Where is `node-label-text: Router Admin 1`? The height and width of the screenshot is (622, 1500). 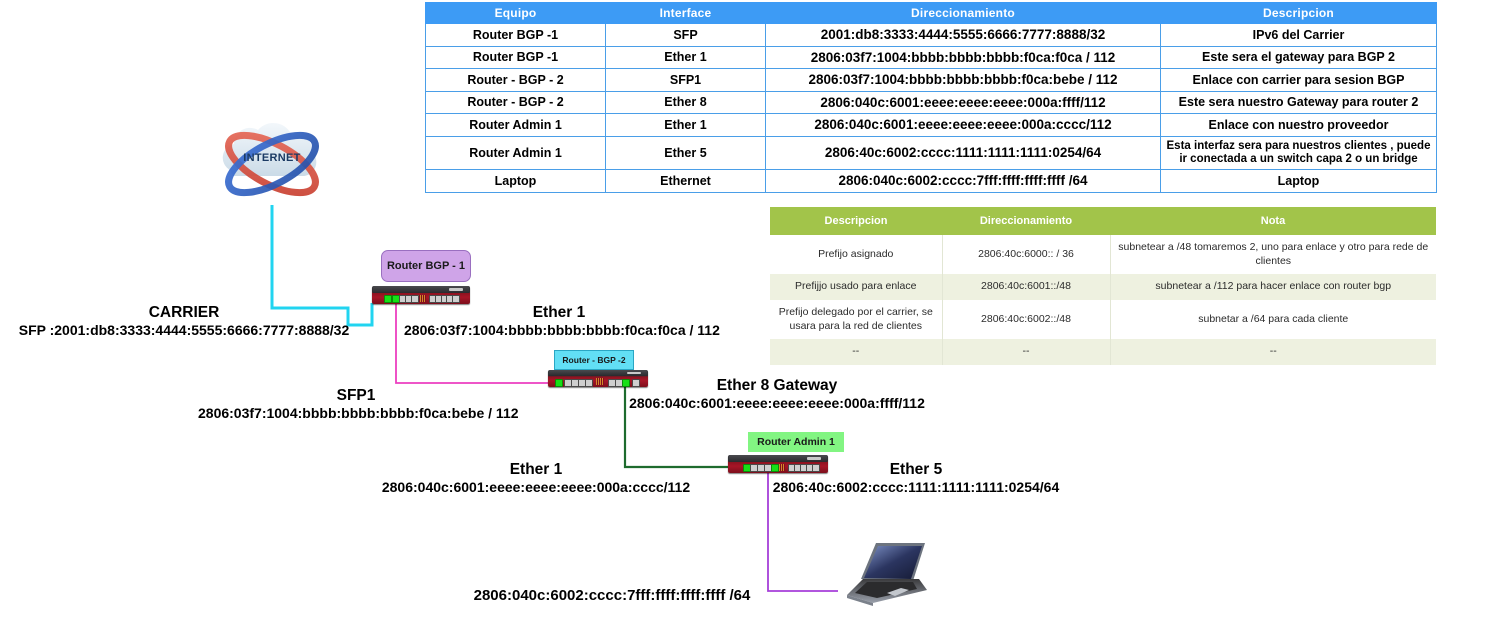
node-label-text: Router Admin 1 is located at coordinates (796, 442).